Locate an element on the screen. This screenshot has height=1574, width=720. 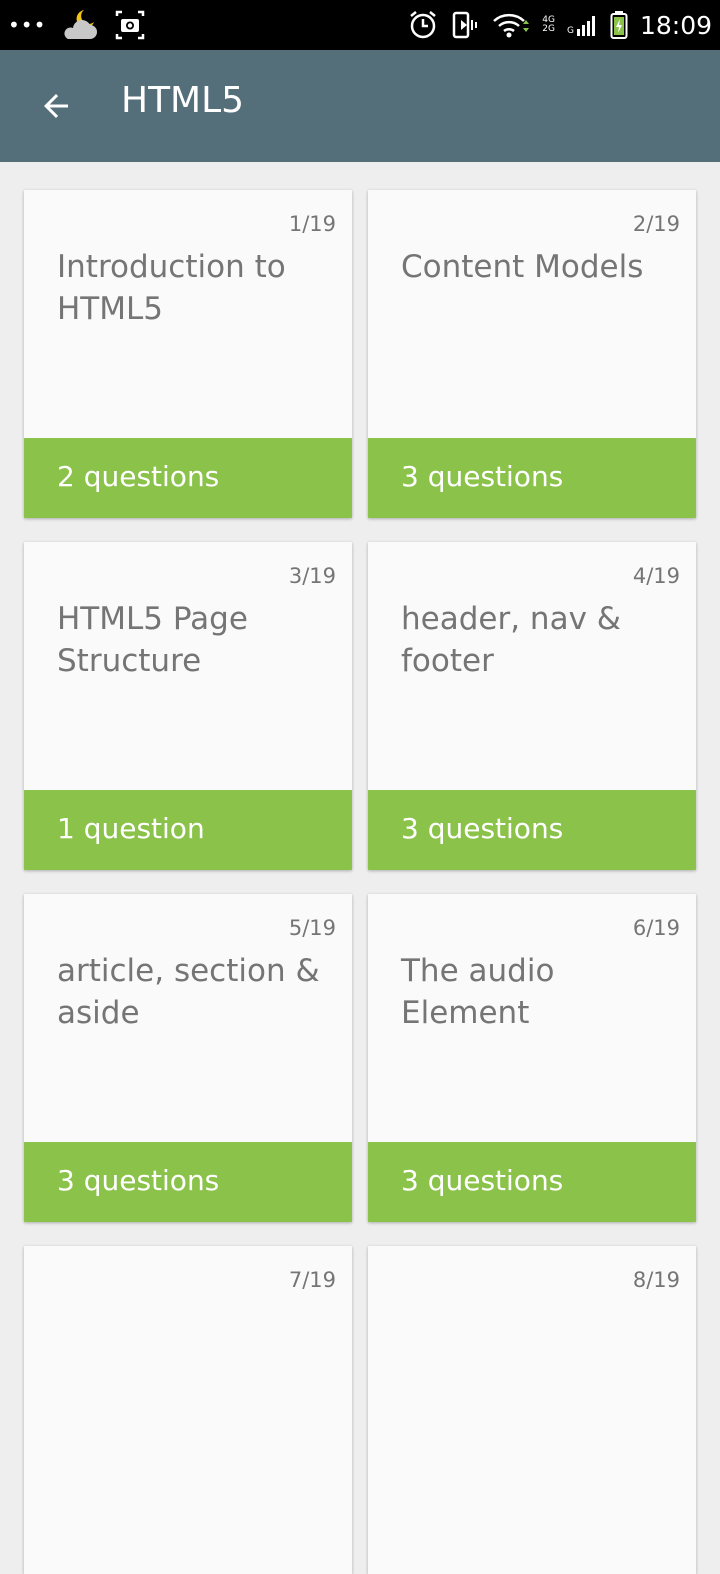
card-title: The audio Element is located at coordinates (478, 992).